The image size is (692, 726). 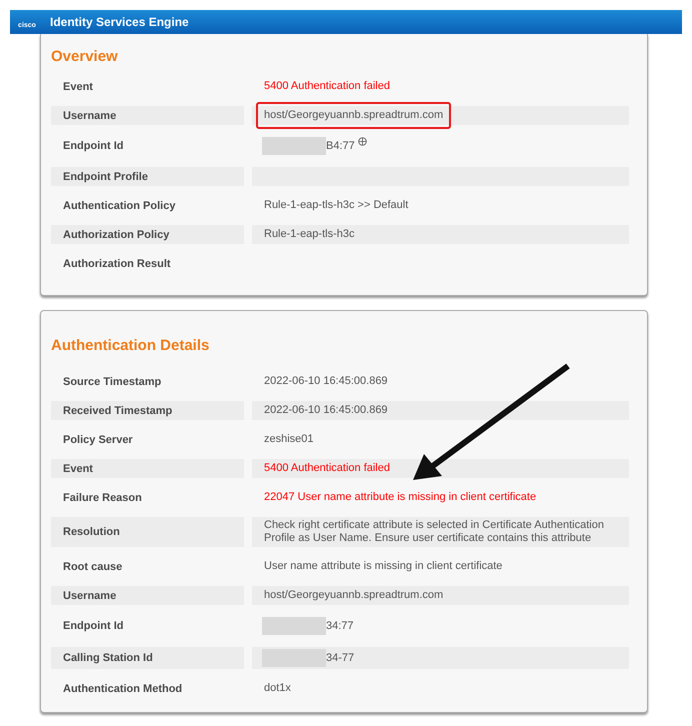 I want to click on field-value: Rule-1-eap-tls-h3c, so click(x=309, y=234).